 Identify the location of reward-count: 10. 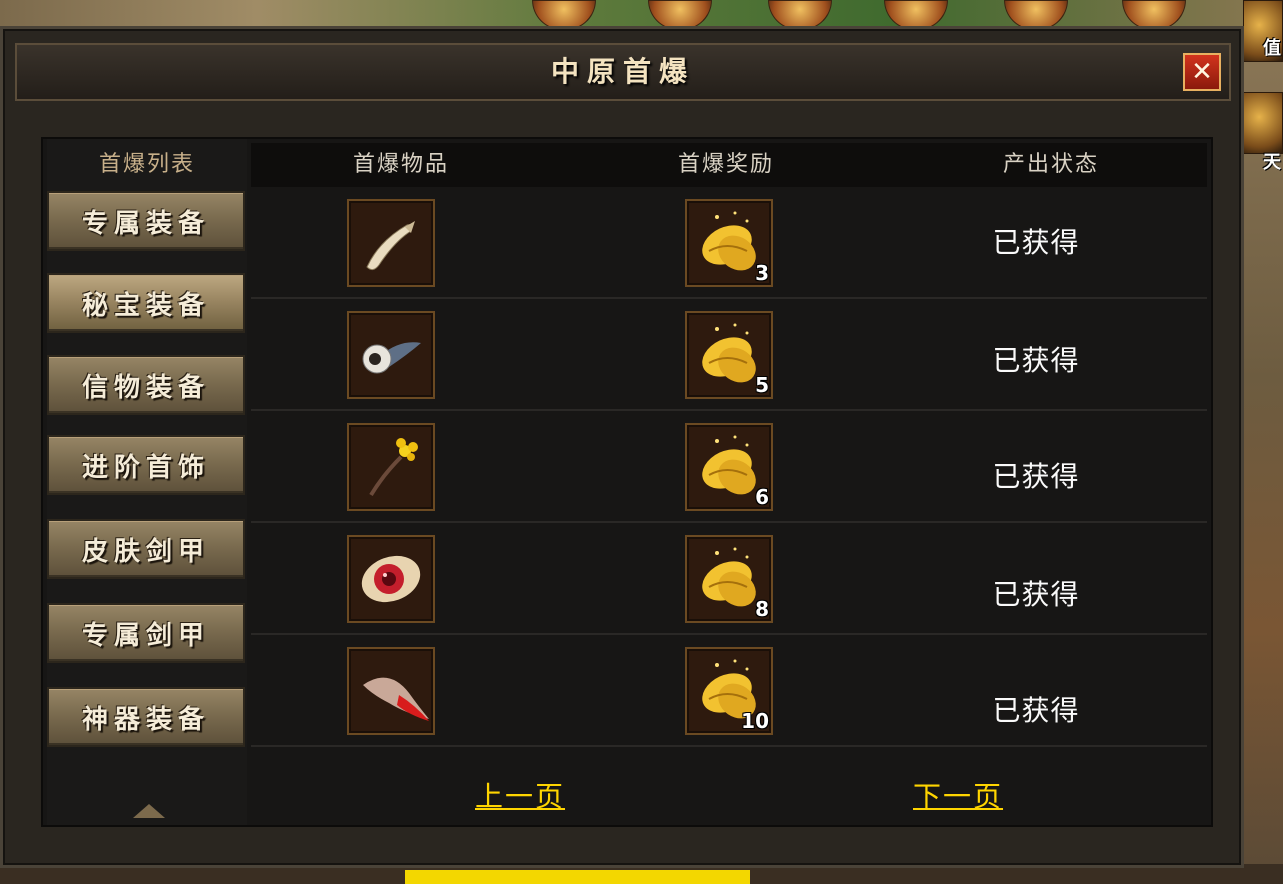
(755, 721).